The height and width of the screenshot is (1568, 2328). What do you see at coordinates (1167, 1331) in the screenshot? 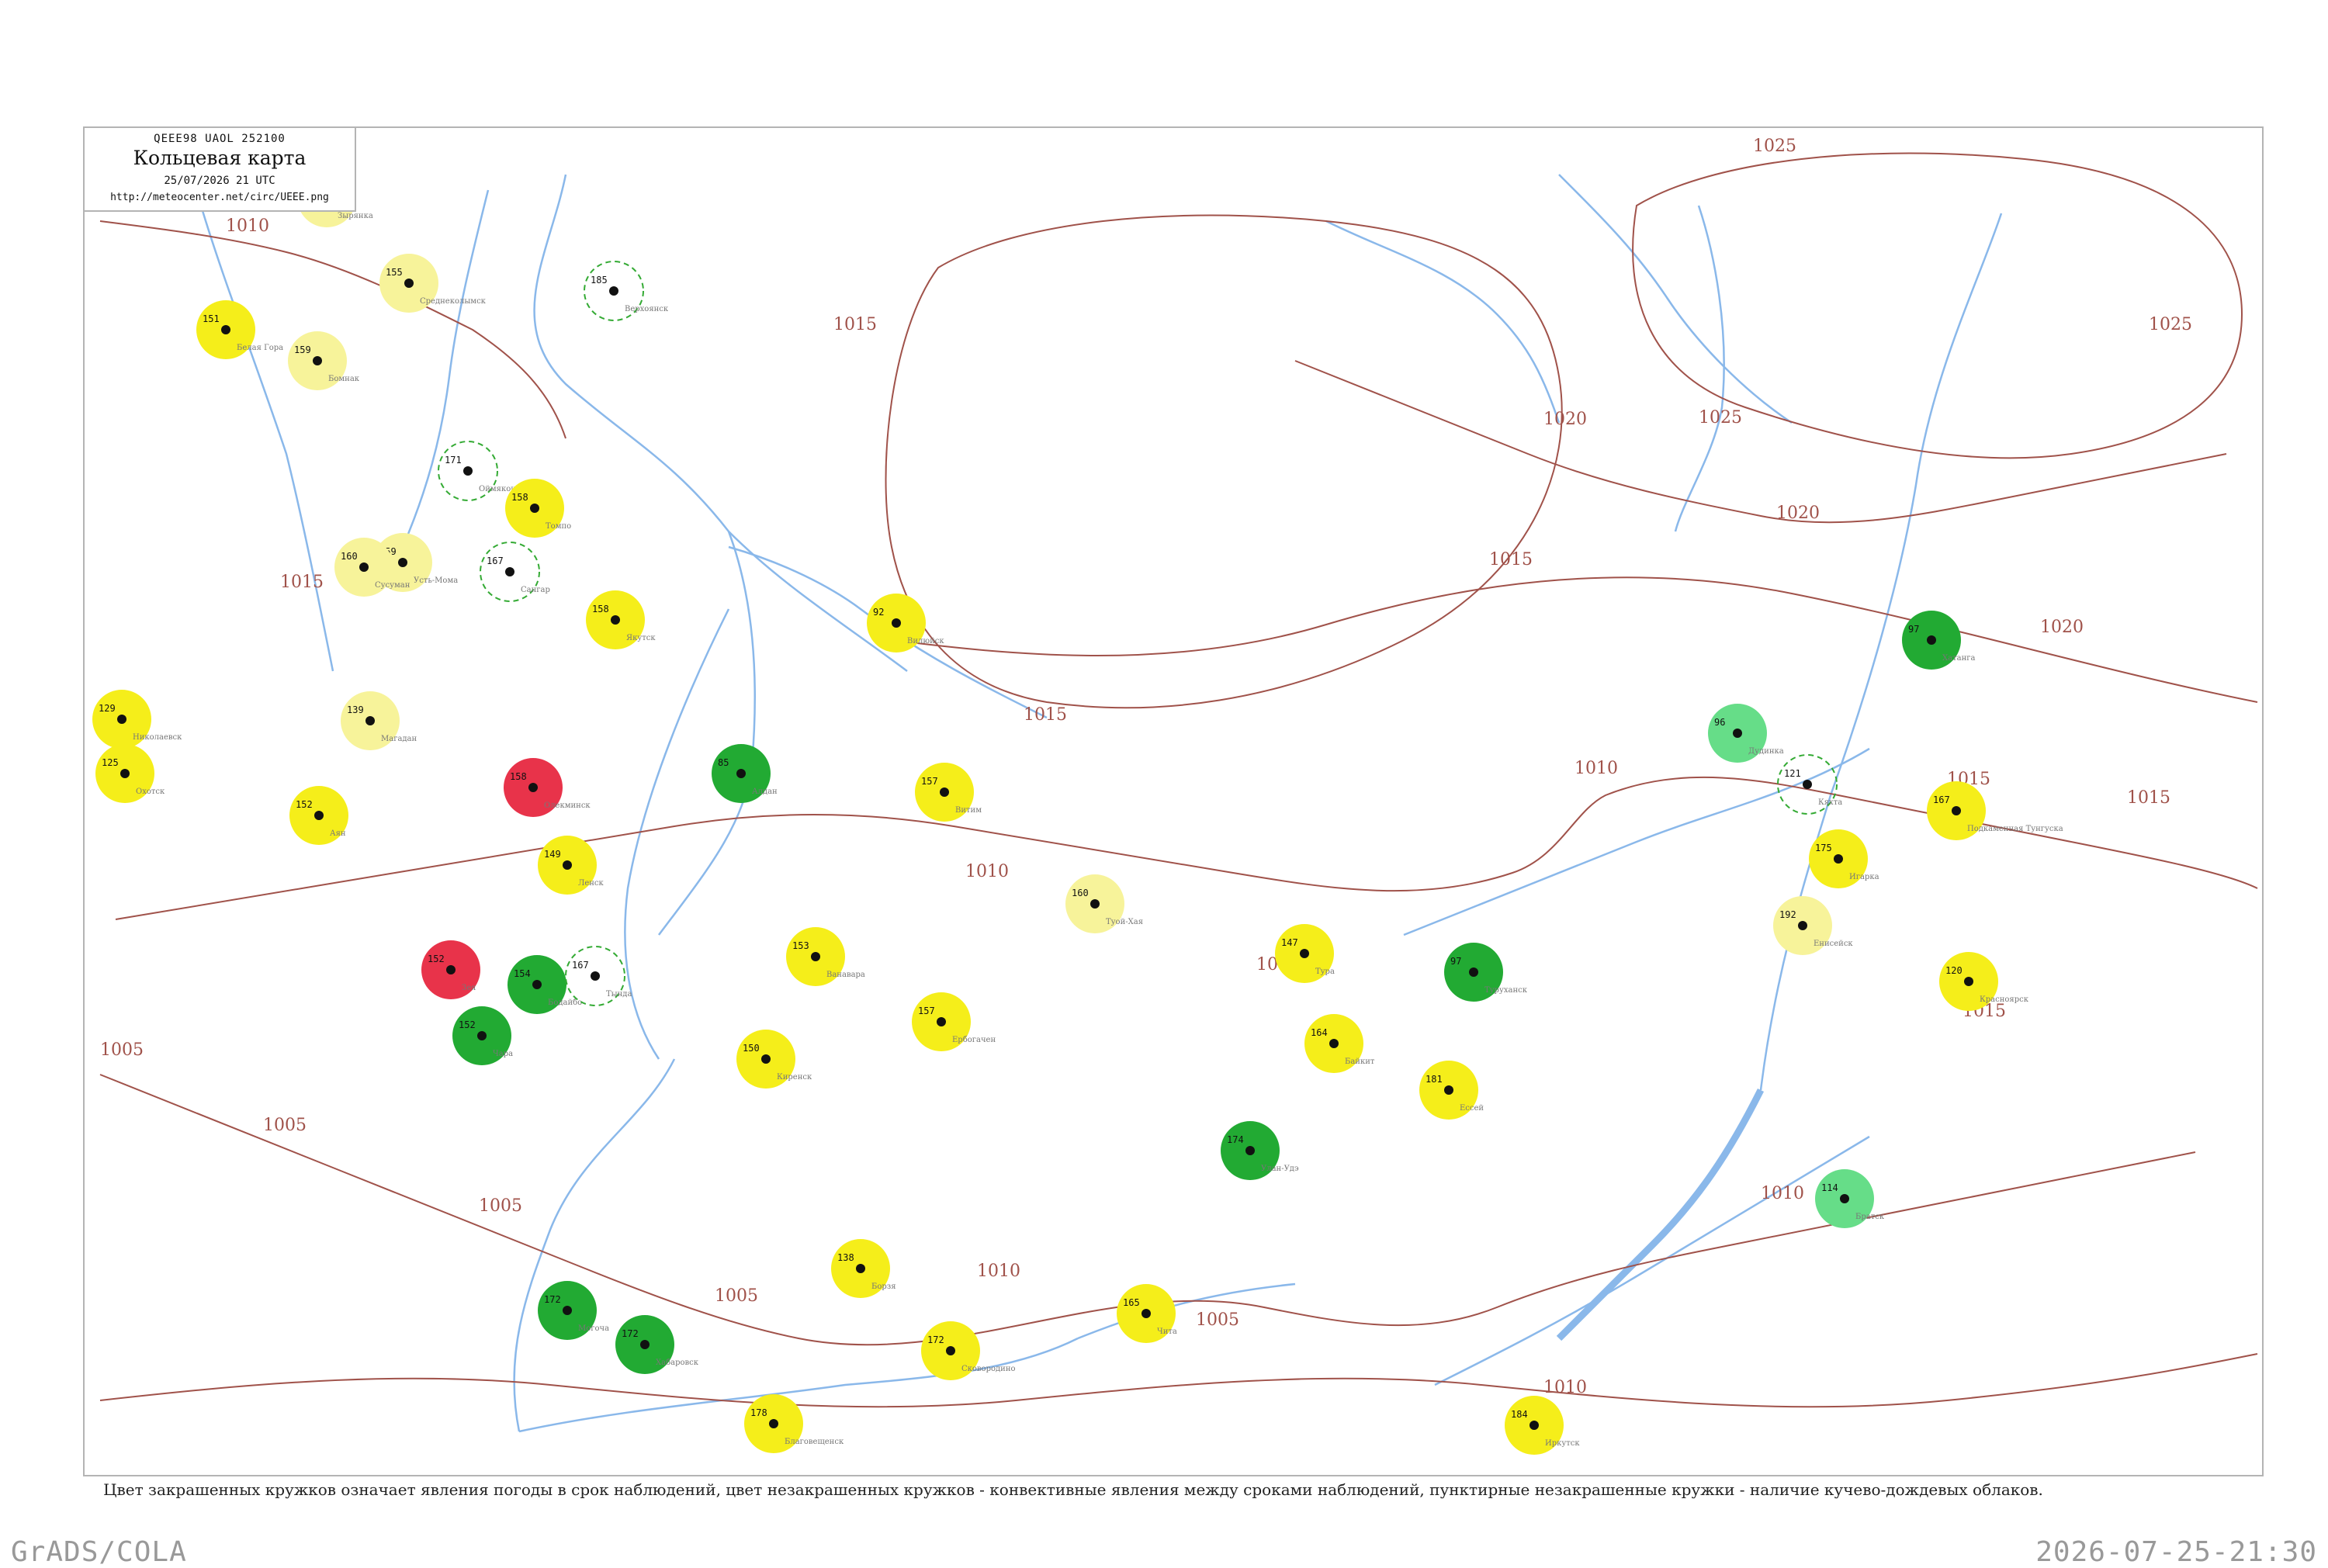
I see `station-name: Чита` at bounding box center [1167, 1331].